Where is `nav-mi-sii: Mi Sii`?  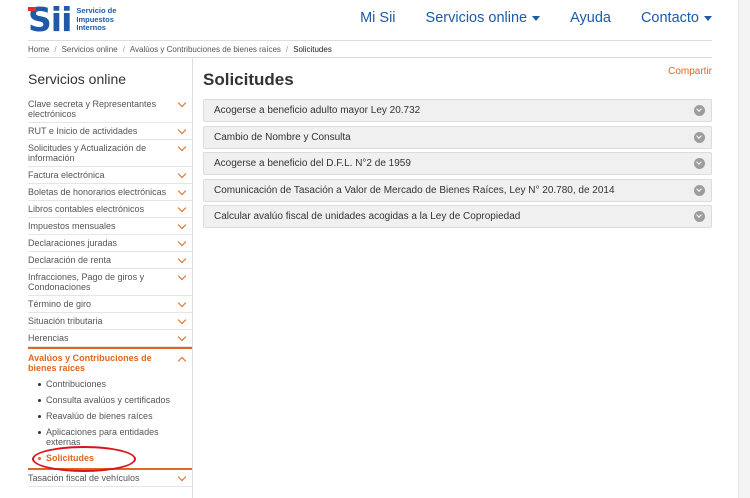 nav-mi-sii: Mi Sii is located at coordinates (377, 18).